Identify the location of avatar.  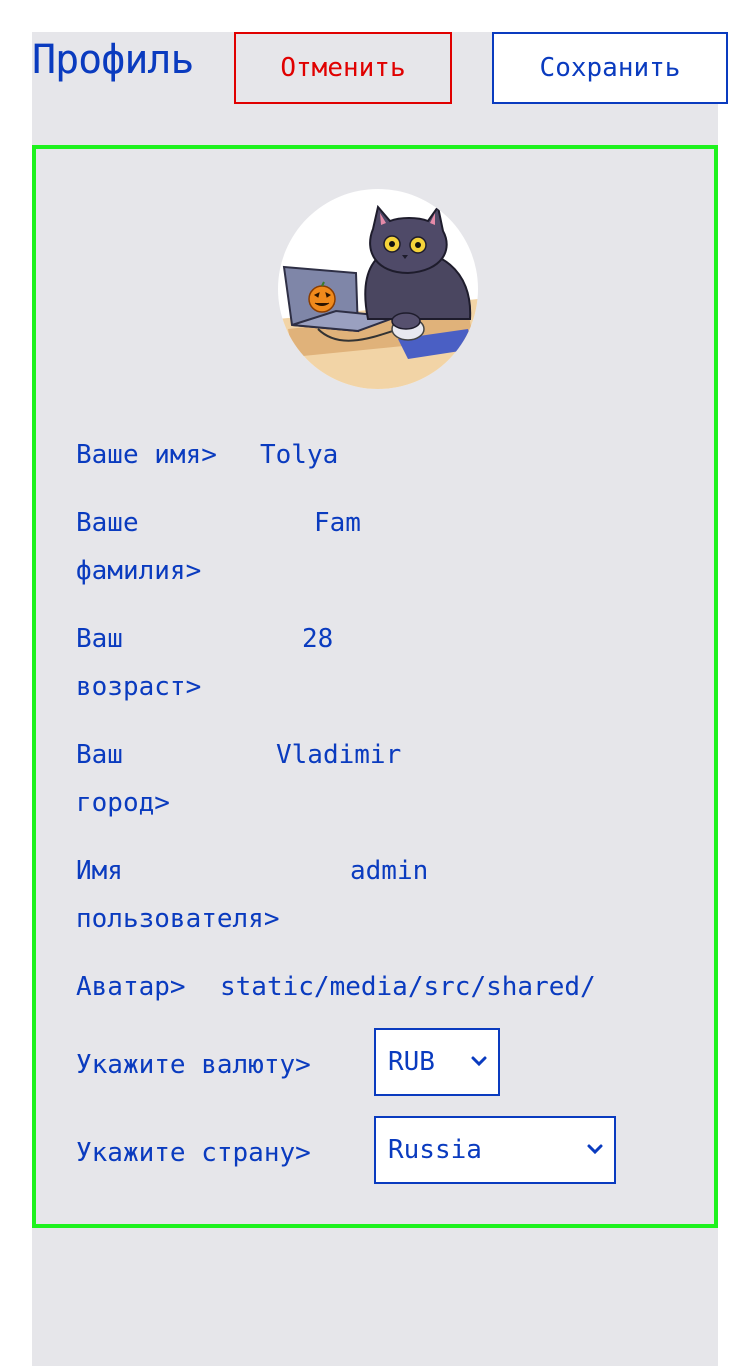
(378, 289).